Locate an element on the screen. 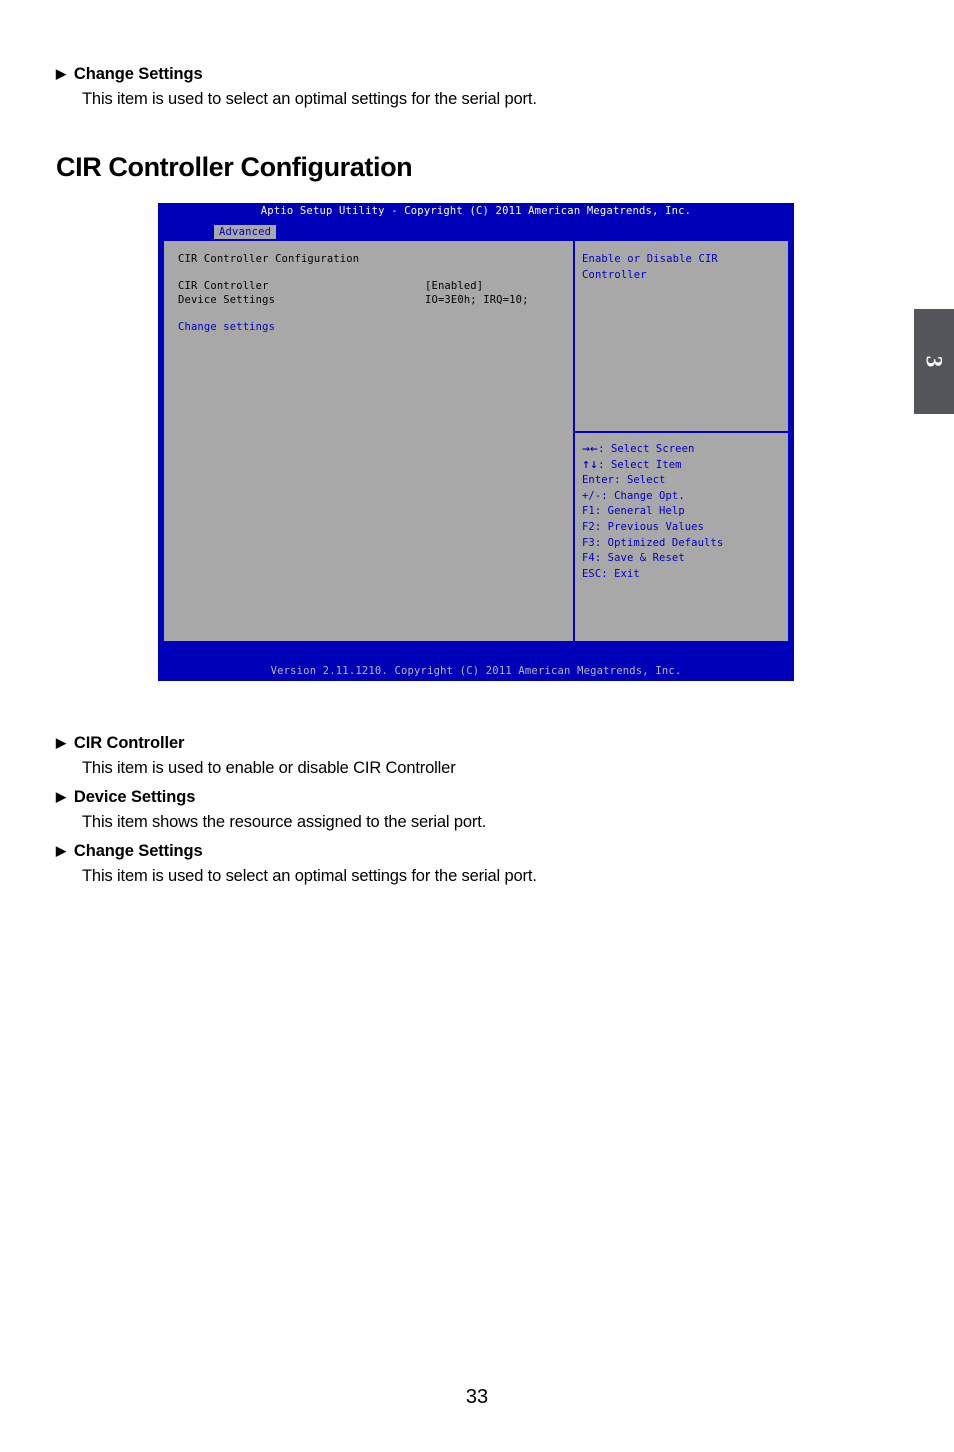 Image resolution: width=954 pixels, height=1452 pixels. bios-tab-row: Advanced is located at coordinates (476, 230).